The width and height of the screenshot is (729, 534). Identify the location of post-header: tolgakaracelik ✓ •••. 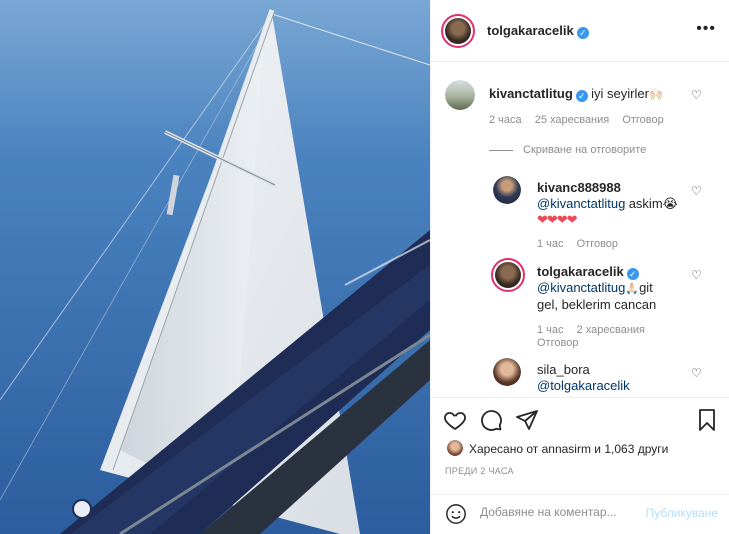
(580, 31).